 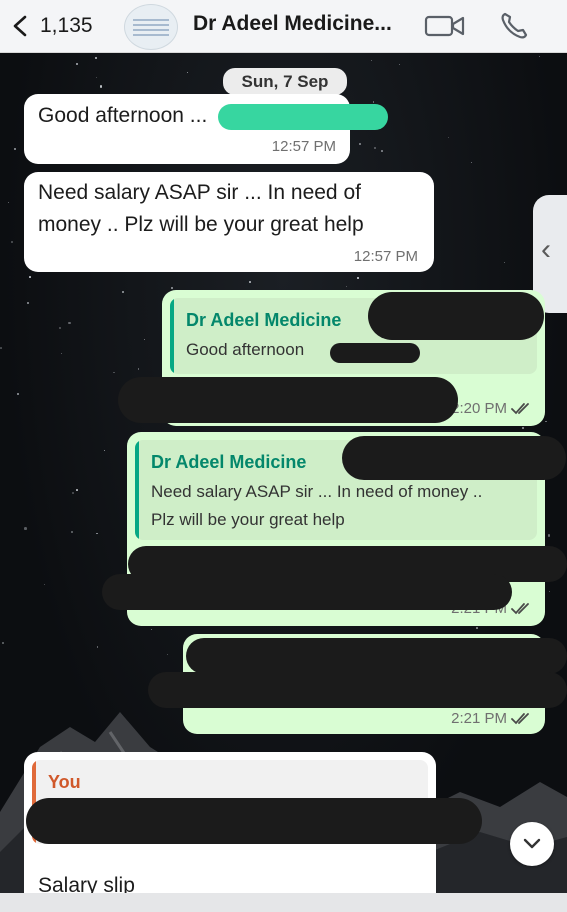 I want to click on chevron-down-icon, so click(x=532, y=843).